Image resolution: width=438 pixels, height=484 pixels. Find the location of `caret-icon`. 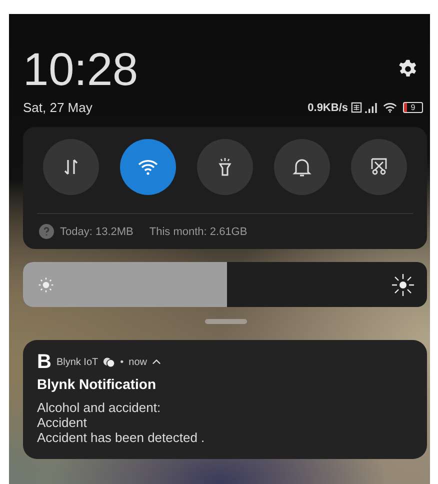

caret-icon is located at coordinates (157, 362).